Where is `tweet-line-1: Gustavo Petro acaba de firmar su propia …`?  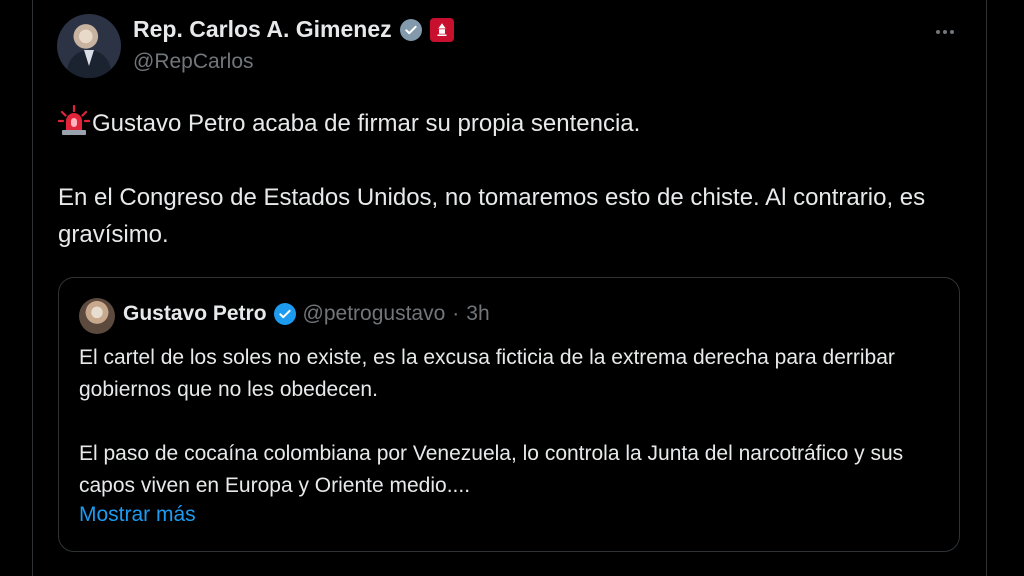 tweet-line-1: Gustavo Petro acaba de firmar su propia … is located at coordinates (366, 123).